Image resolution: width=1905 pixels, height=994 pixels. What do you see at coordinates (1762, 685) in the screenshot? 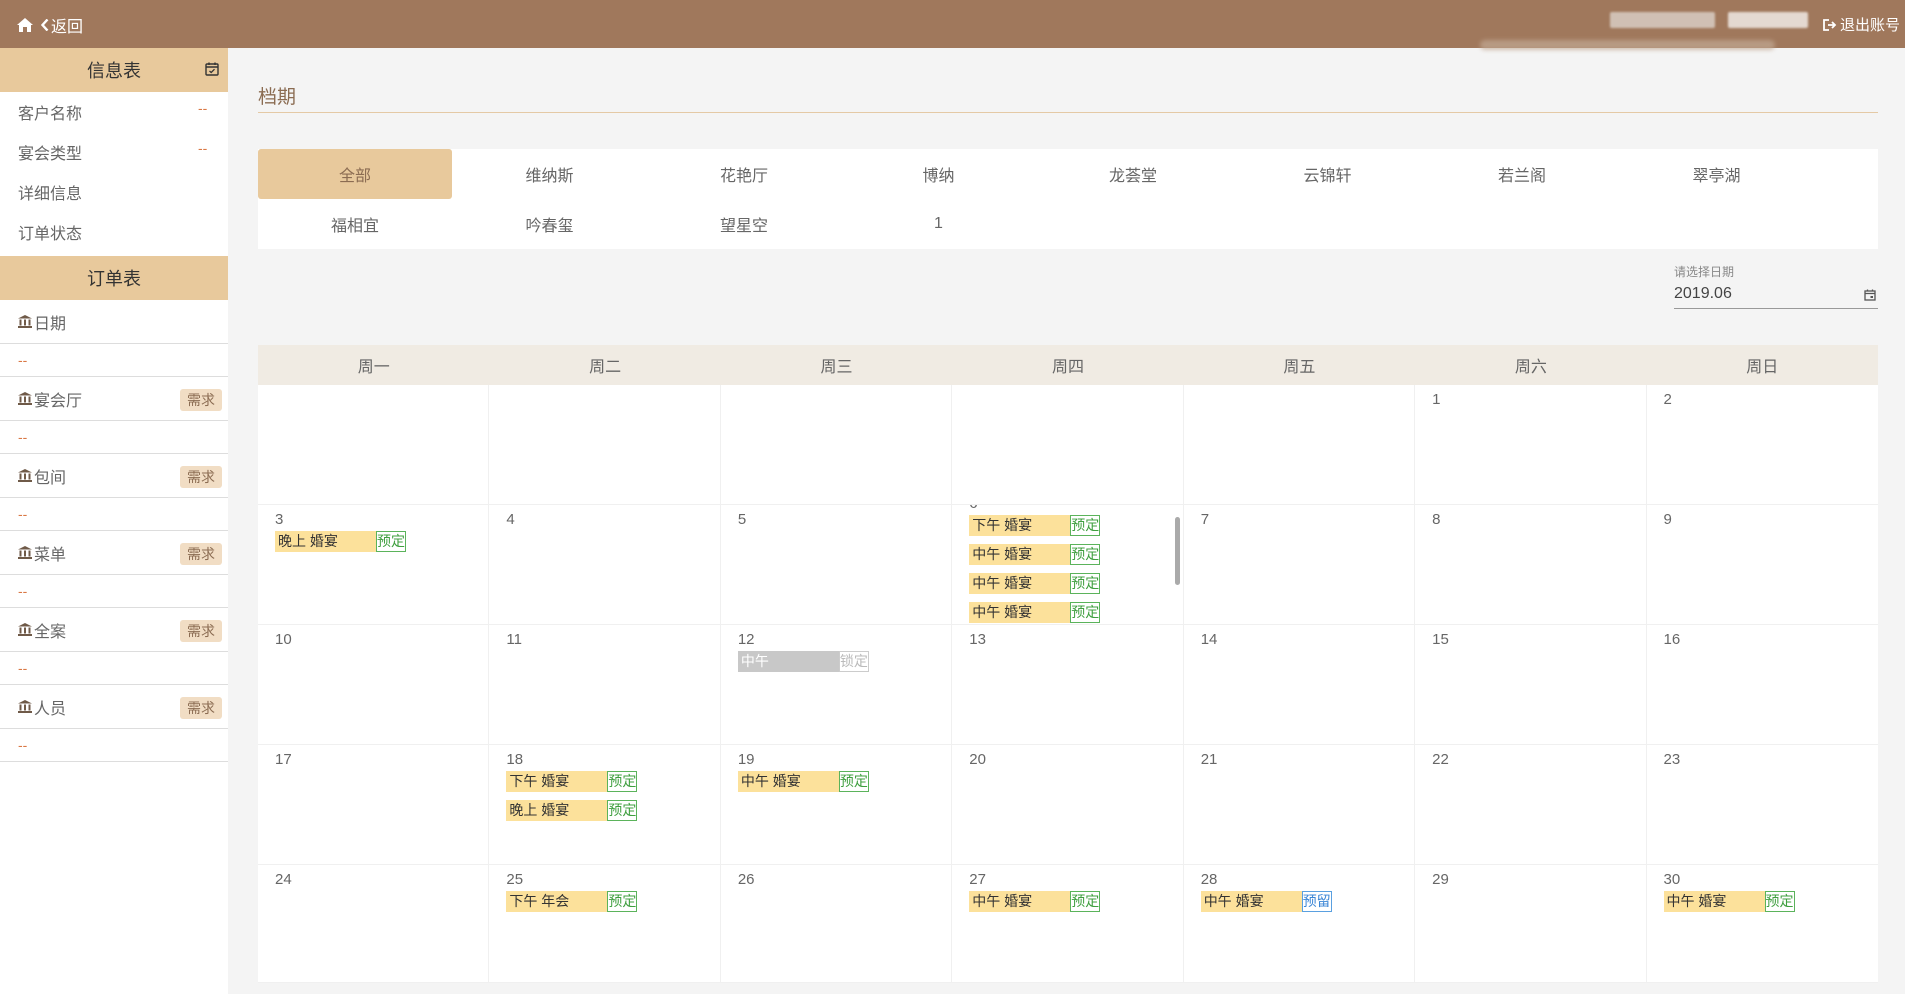
I see `calendar-day: 16` at bounding box center [1762, 685].